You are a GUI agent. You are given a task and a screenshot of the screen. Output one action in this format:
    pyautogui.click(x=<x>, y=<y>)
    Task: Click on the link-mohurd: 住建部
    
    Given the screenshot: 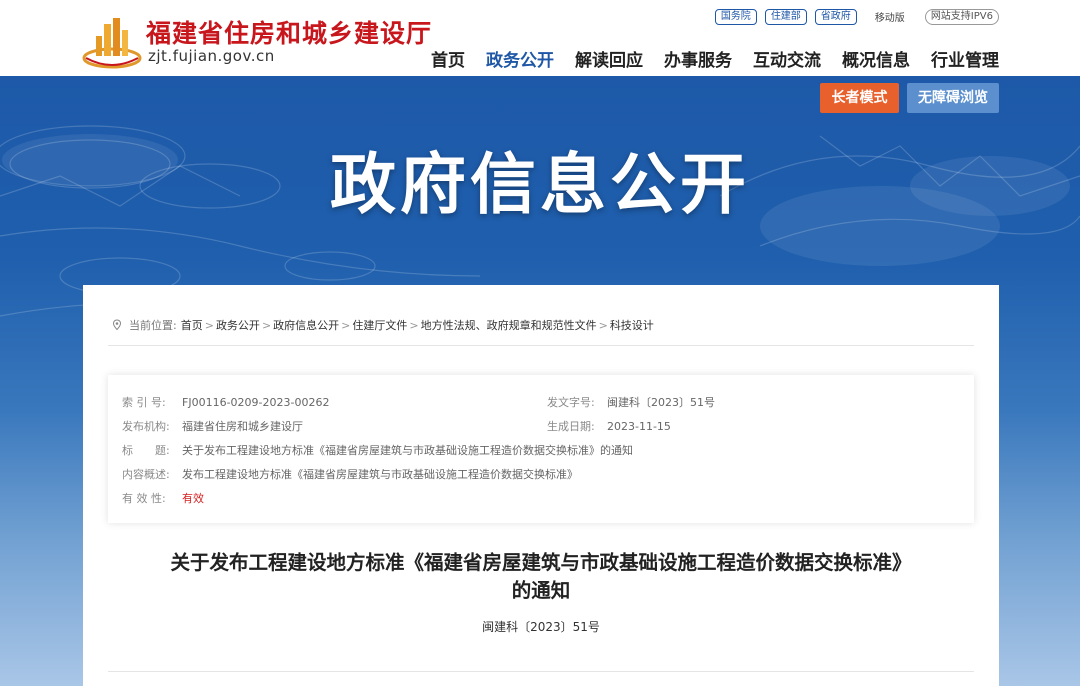 What is the action you would take?
    pyautogui.click(x=785, y=16)
    